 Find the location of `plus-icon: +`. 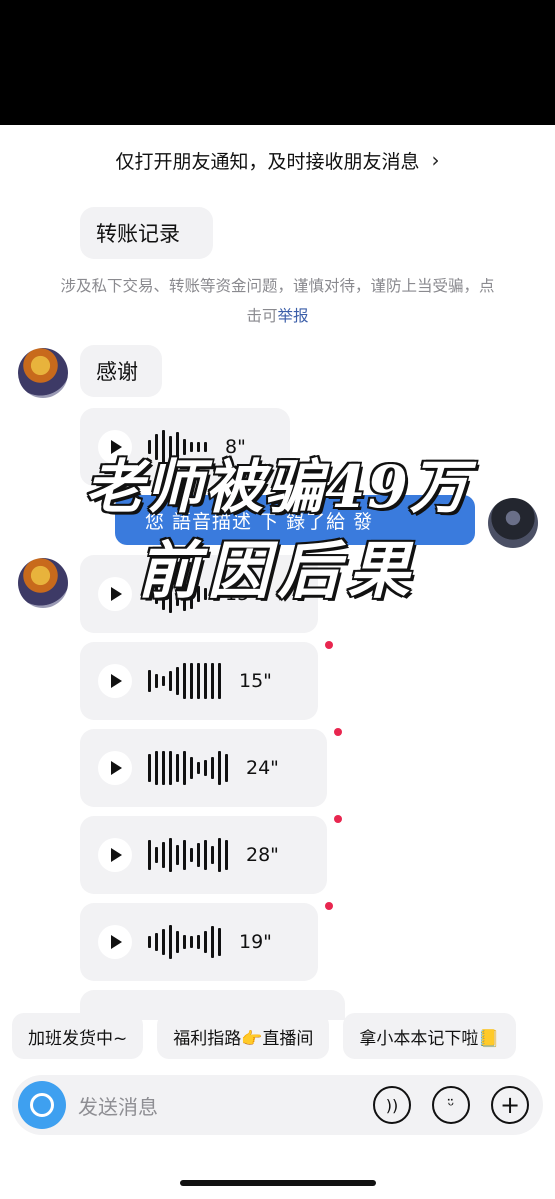

plus-icon: + is located at coordinates (510, 1105).